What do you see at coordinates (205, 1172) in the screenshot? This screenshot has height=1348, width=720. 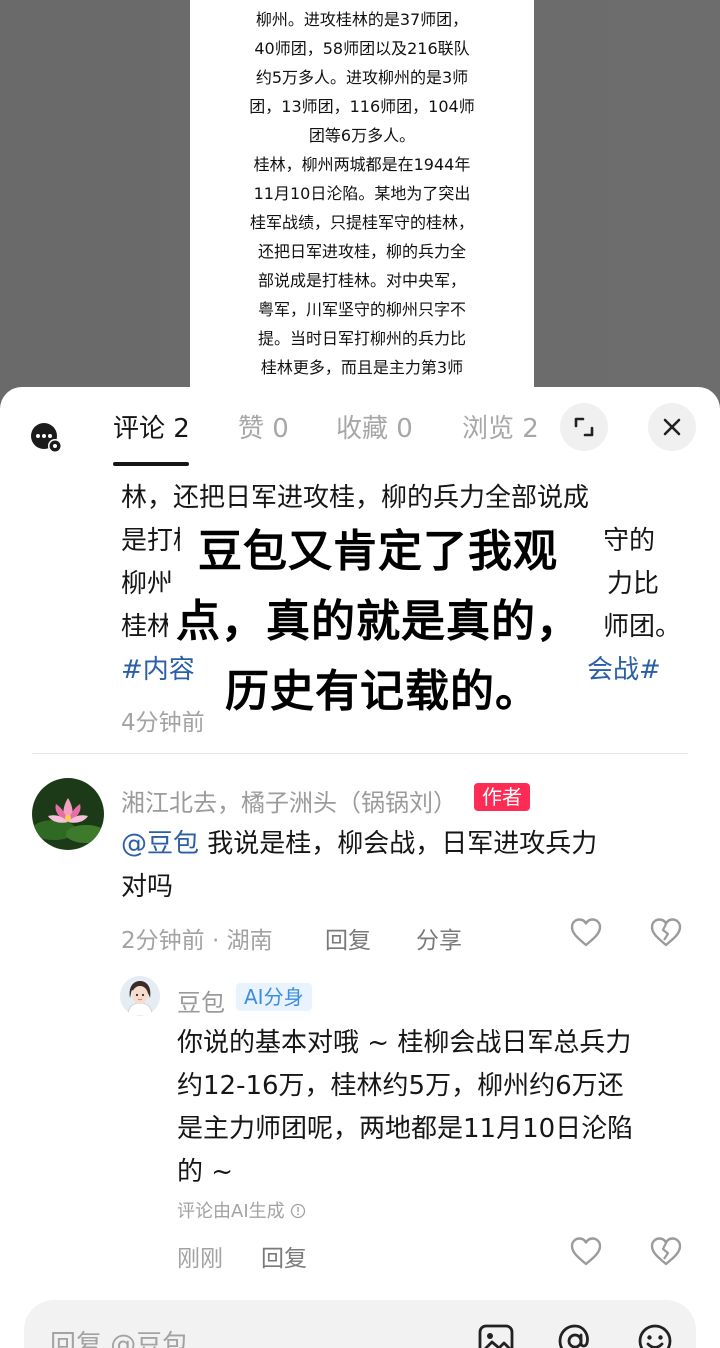 I see `comment-line: 的 ~` at bounding box center [205, 1172].